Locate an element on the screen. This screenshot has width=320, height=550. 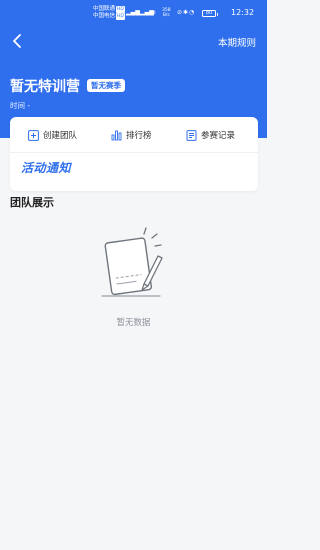
carrier-info: 中国联通 HD 中国电信 HD is located at coordinates (109, 13).